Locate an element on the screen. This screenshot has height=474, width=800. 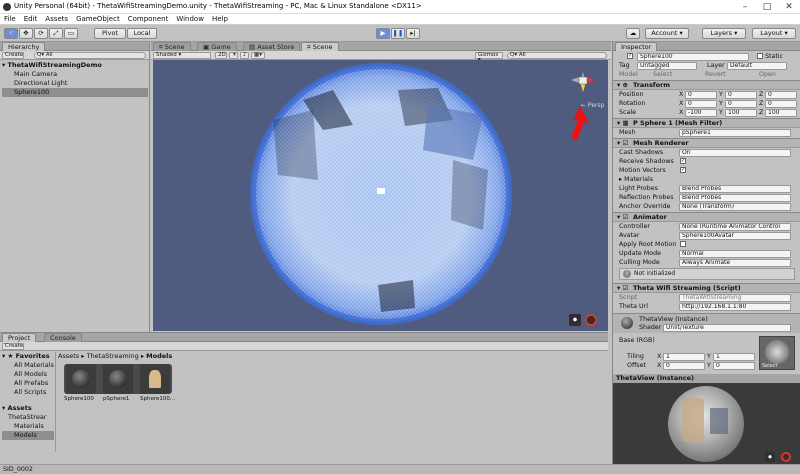
assets-row: ▾ Assets is located at coordinates (17, 408).